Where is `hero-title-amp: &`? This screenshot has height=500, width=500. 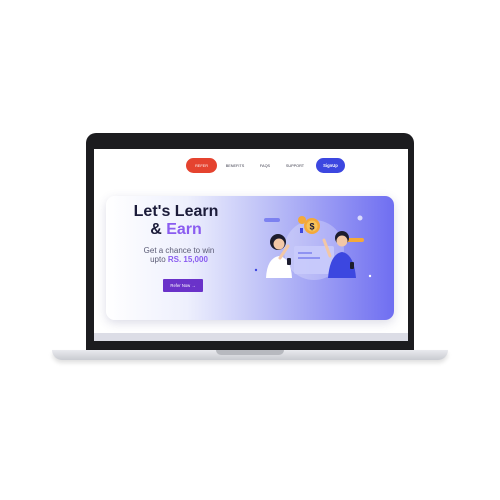 hero-title-amp: & is located at coordinates (158, 229).